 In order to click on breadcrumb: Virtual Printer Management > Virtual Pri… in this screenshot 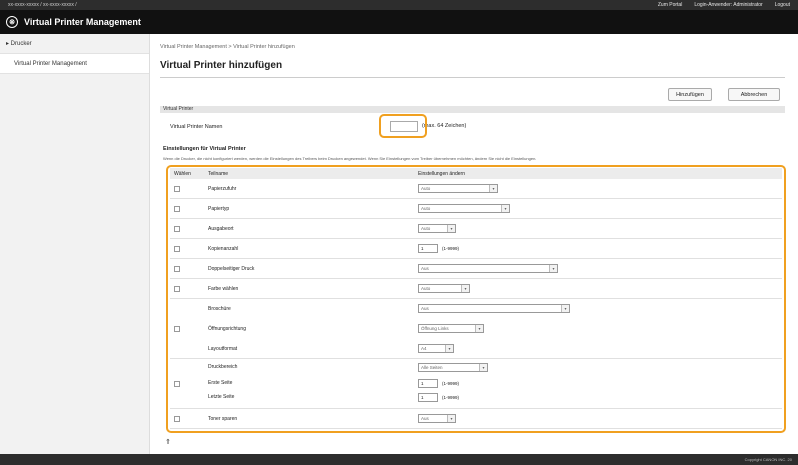, I will do `click(227, 47)`.